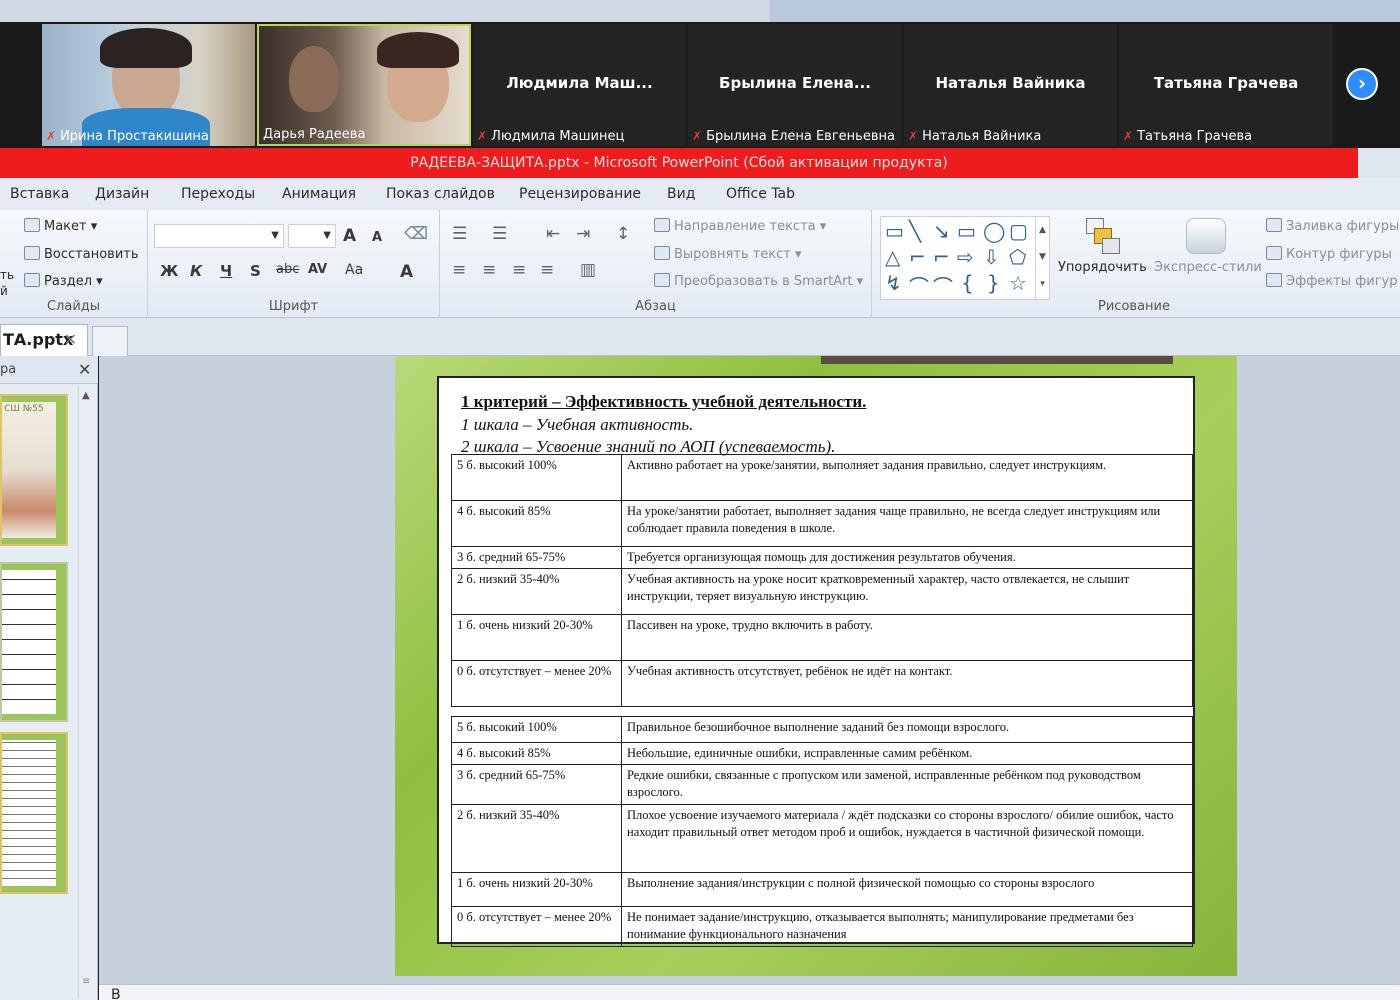  I want to click on scroll-up-icon: ▲, so click(86, 395).